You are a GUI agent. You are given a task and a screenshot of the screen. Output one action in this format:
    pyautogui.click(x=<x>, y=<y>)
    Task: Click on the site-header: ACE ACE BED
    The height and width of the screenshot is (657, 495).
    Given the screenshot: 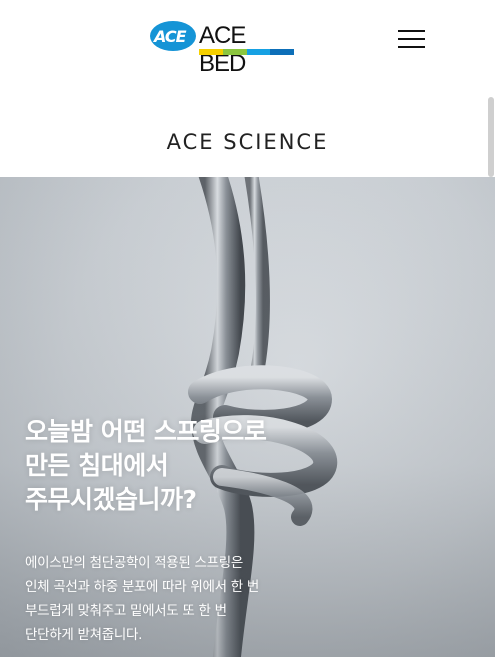 What is the action you would take?
    pyautogui.click(x=247, y=40)
    